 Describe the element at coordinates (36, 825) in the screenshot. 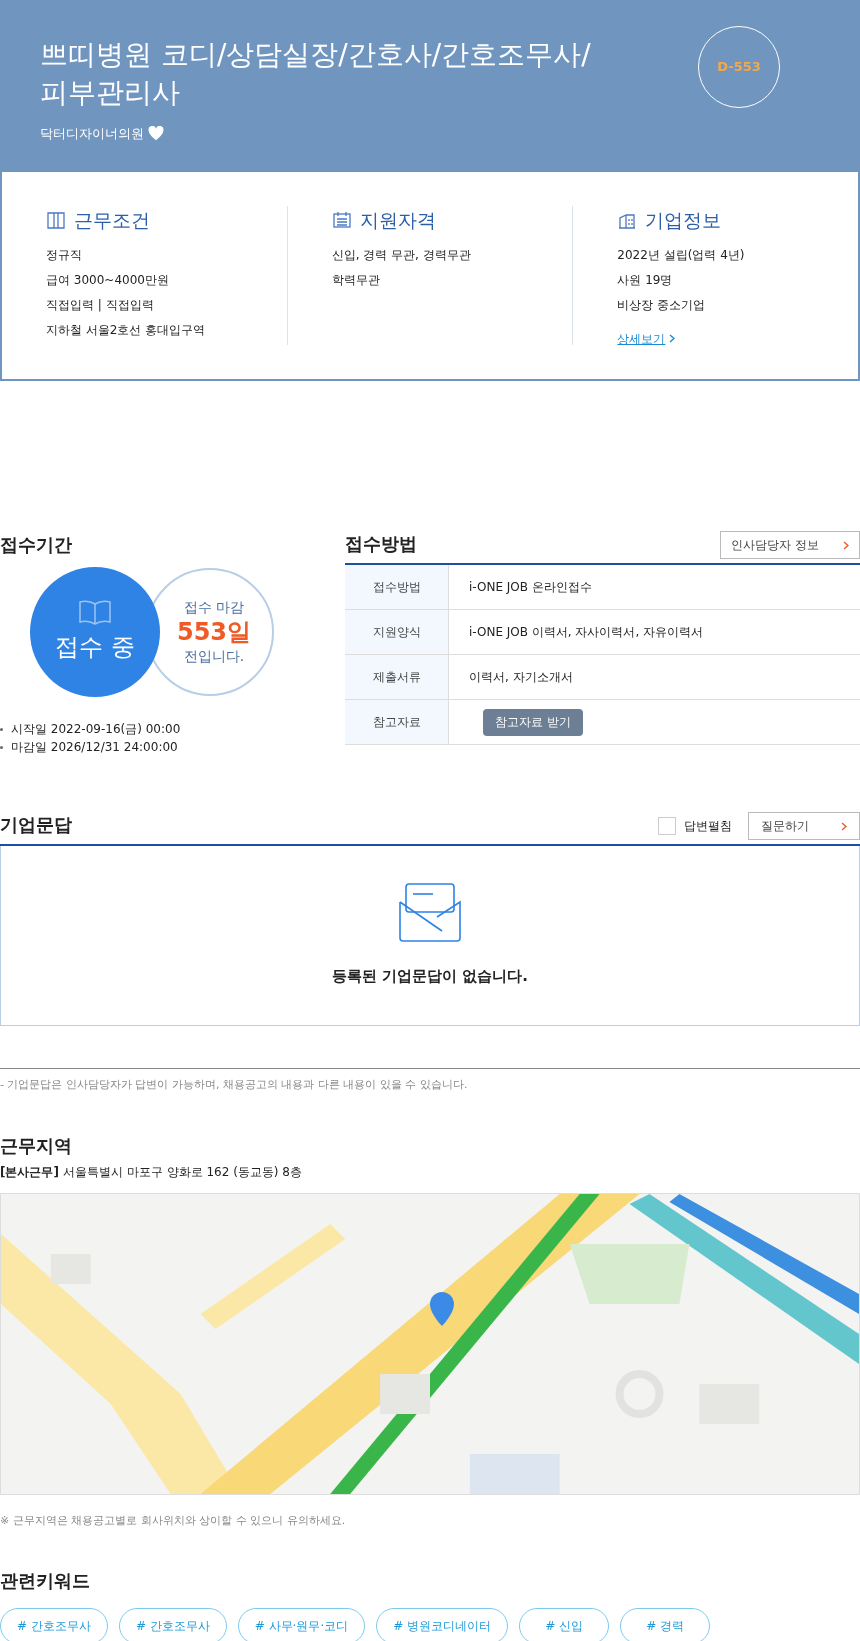

I see `section-title: 기업문답` at that location.